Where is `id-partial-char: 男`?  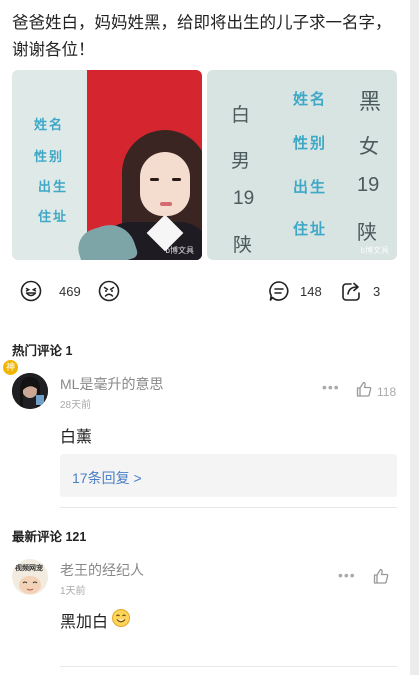
id-partial-char: 男 is located at coordinates (241, 161).